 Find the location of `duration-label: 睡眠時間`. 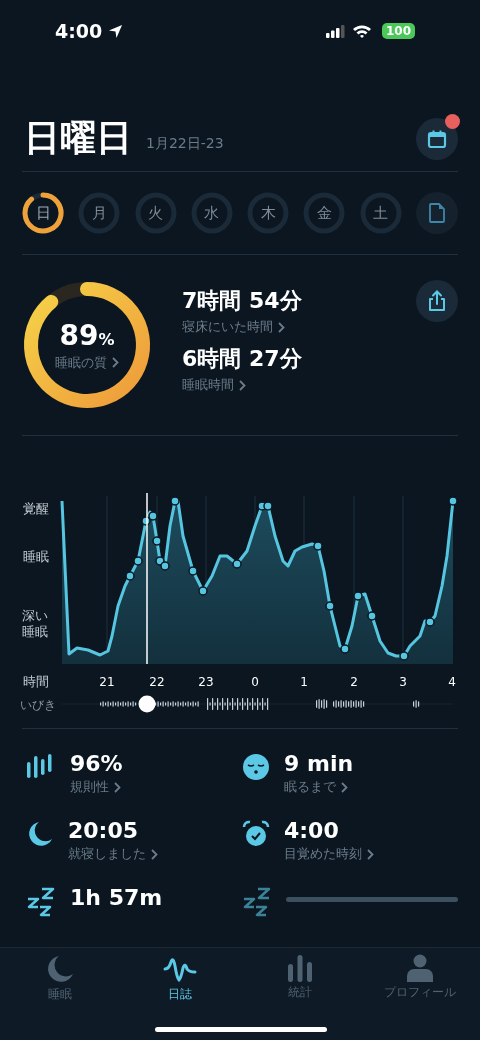

duration-label: 睡眠時間 is located at coordinates (208, 385).